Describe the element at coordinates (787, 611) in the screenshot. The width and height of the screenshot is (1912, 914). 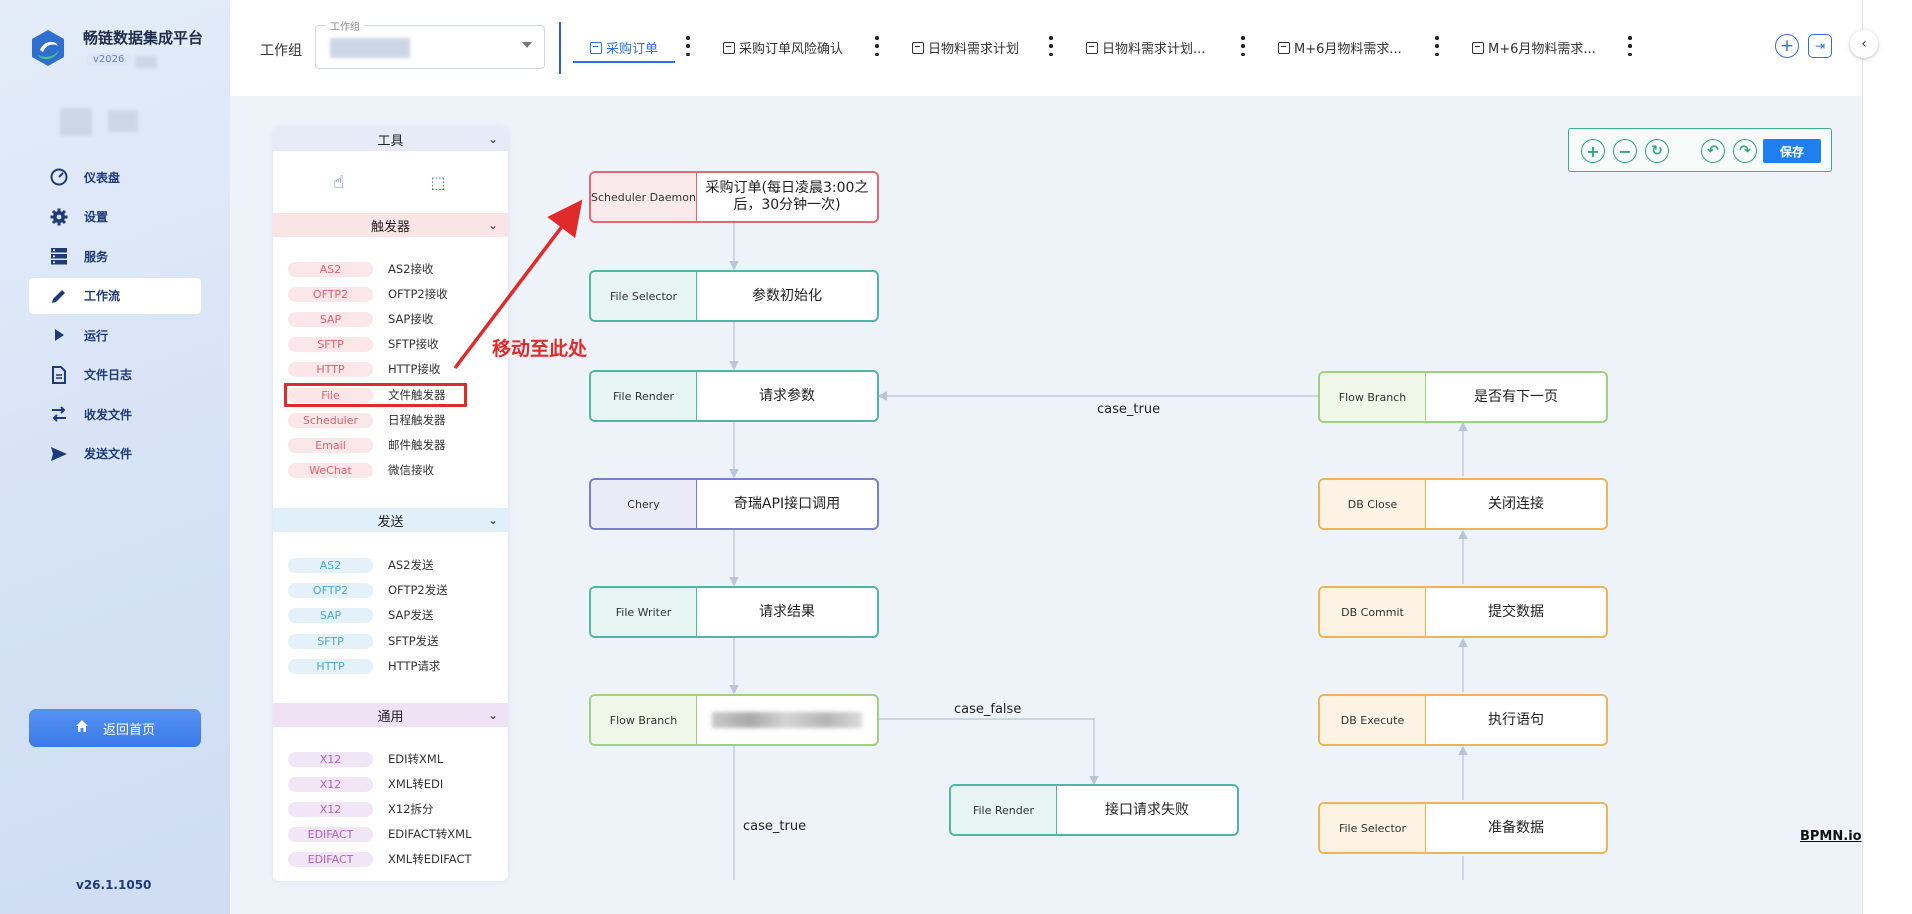
I see `node-label: 请求结果` at that location.